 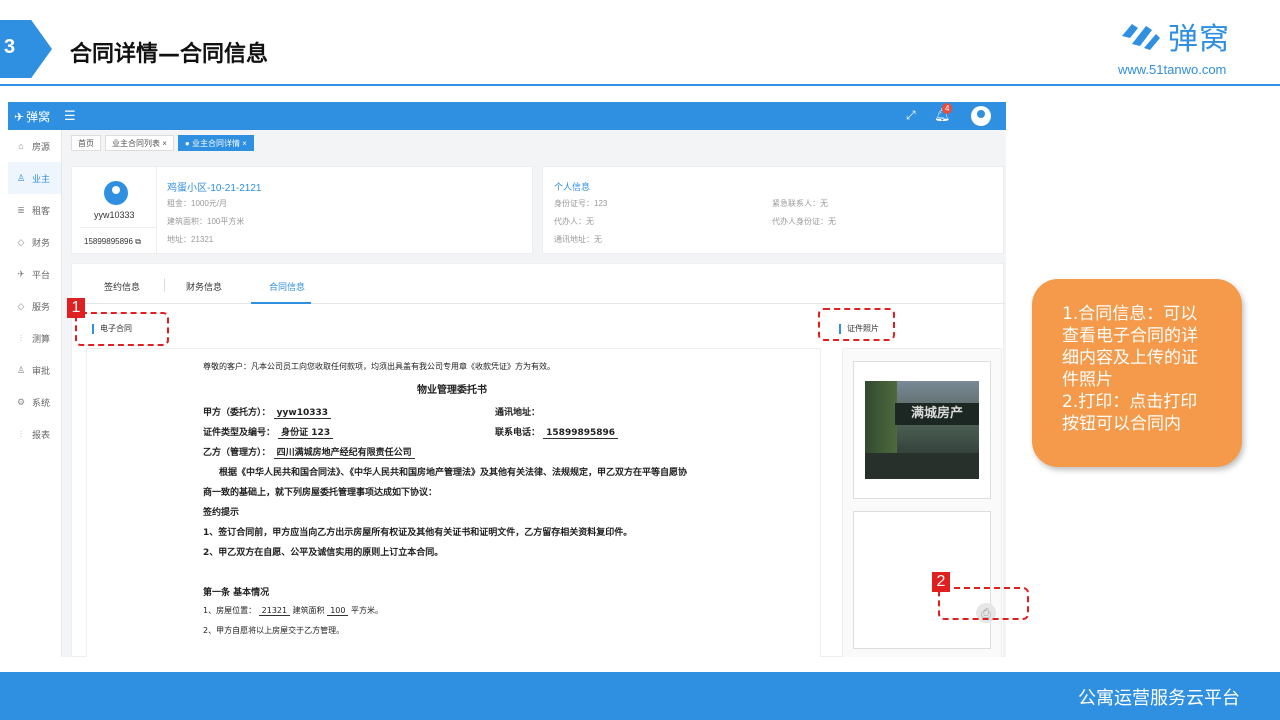 I want to click on detail-tabs: 签约信息 财务信息 合同信息, so click(x=538, y=284).